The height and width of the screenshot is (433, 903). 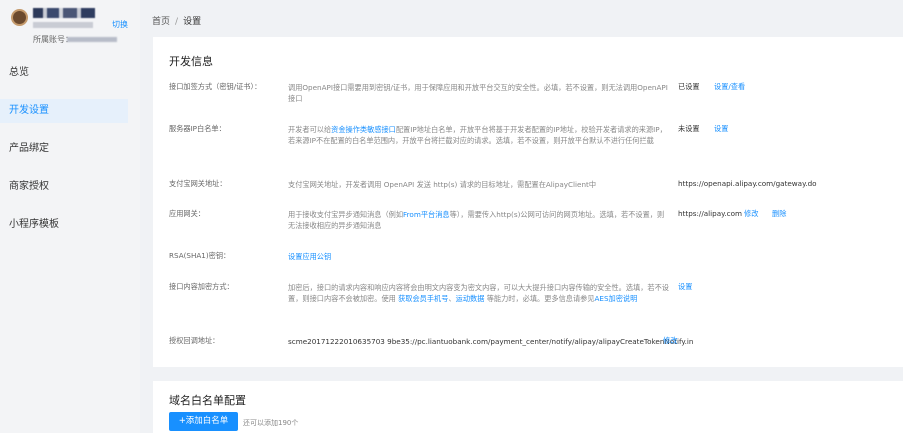 I want to click on rsa-key-label: RSA(SHA1)密钥：, so click(x=200, y=255).